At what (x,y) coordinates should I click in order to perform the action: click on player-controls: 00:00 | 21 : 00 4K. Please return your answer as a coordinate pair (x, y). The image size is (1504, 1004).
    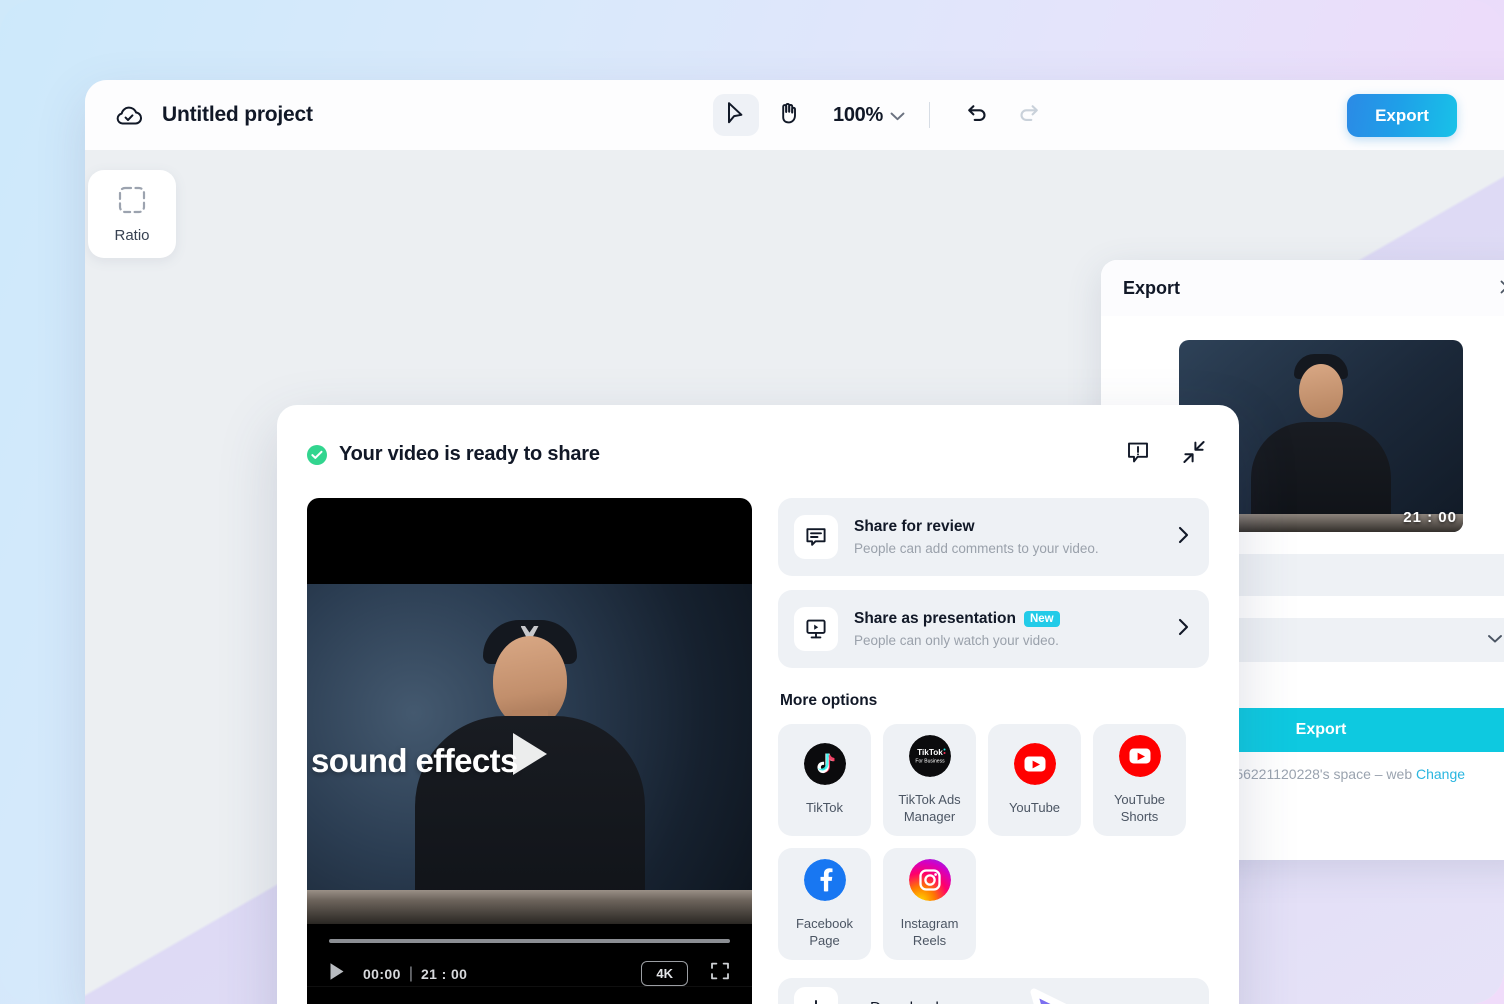
    Looking at the image, I should click on (529, 962).